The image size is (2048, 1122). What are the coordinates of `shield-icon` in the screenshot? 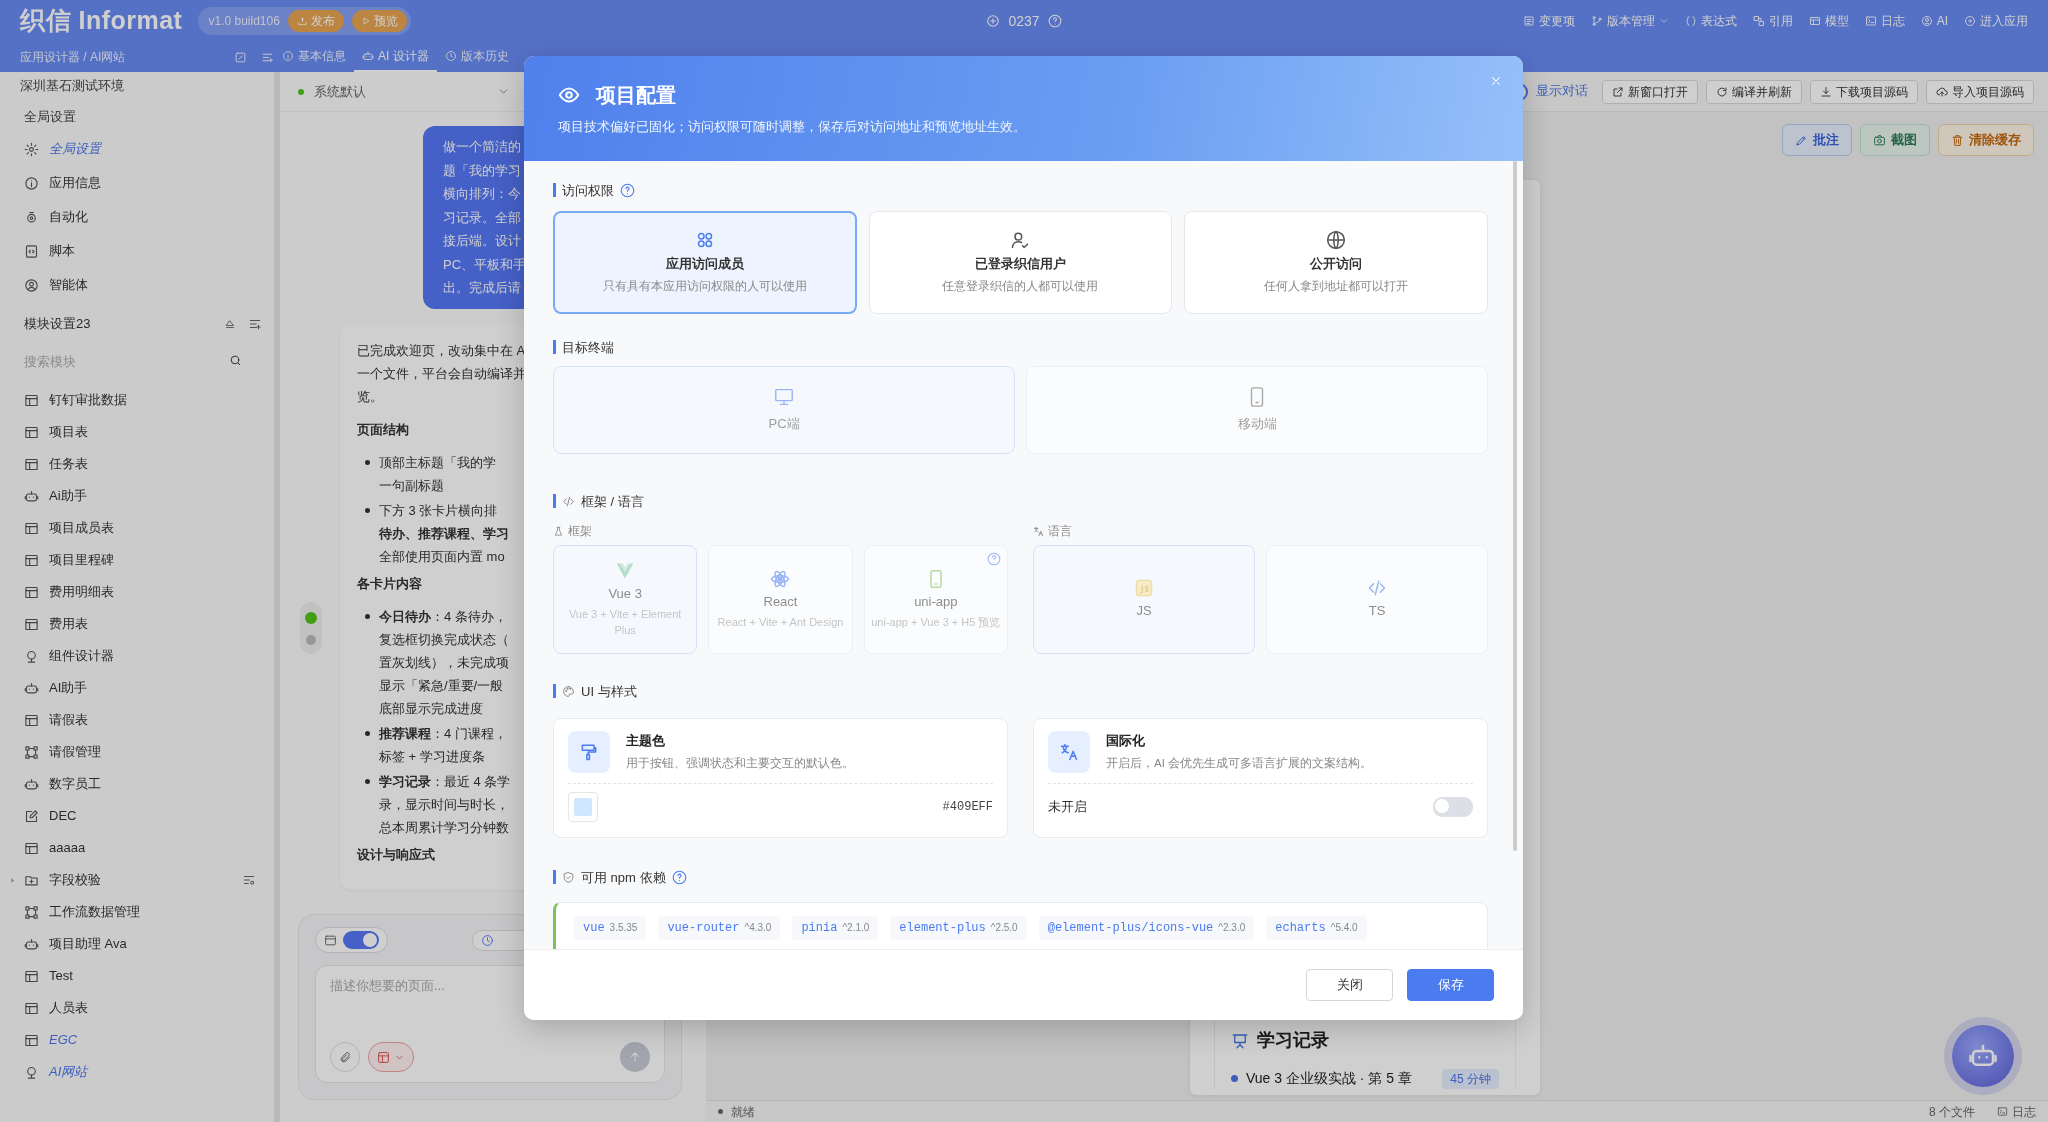 It's located at (568, 877).